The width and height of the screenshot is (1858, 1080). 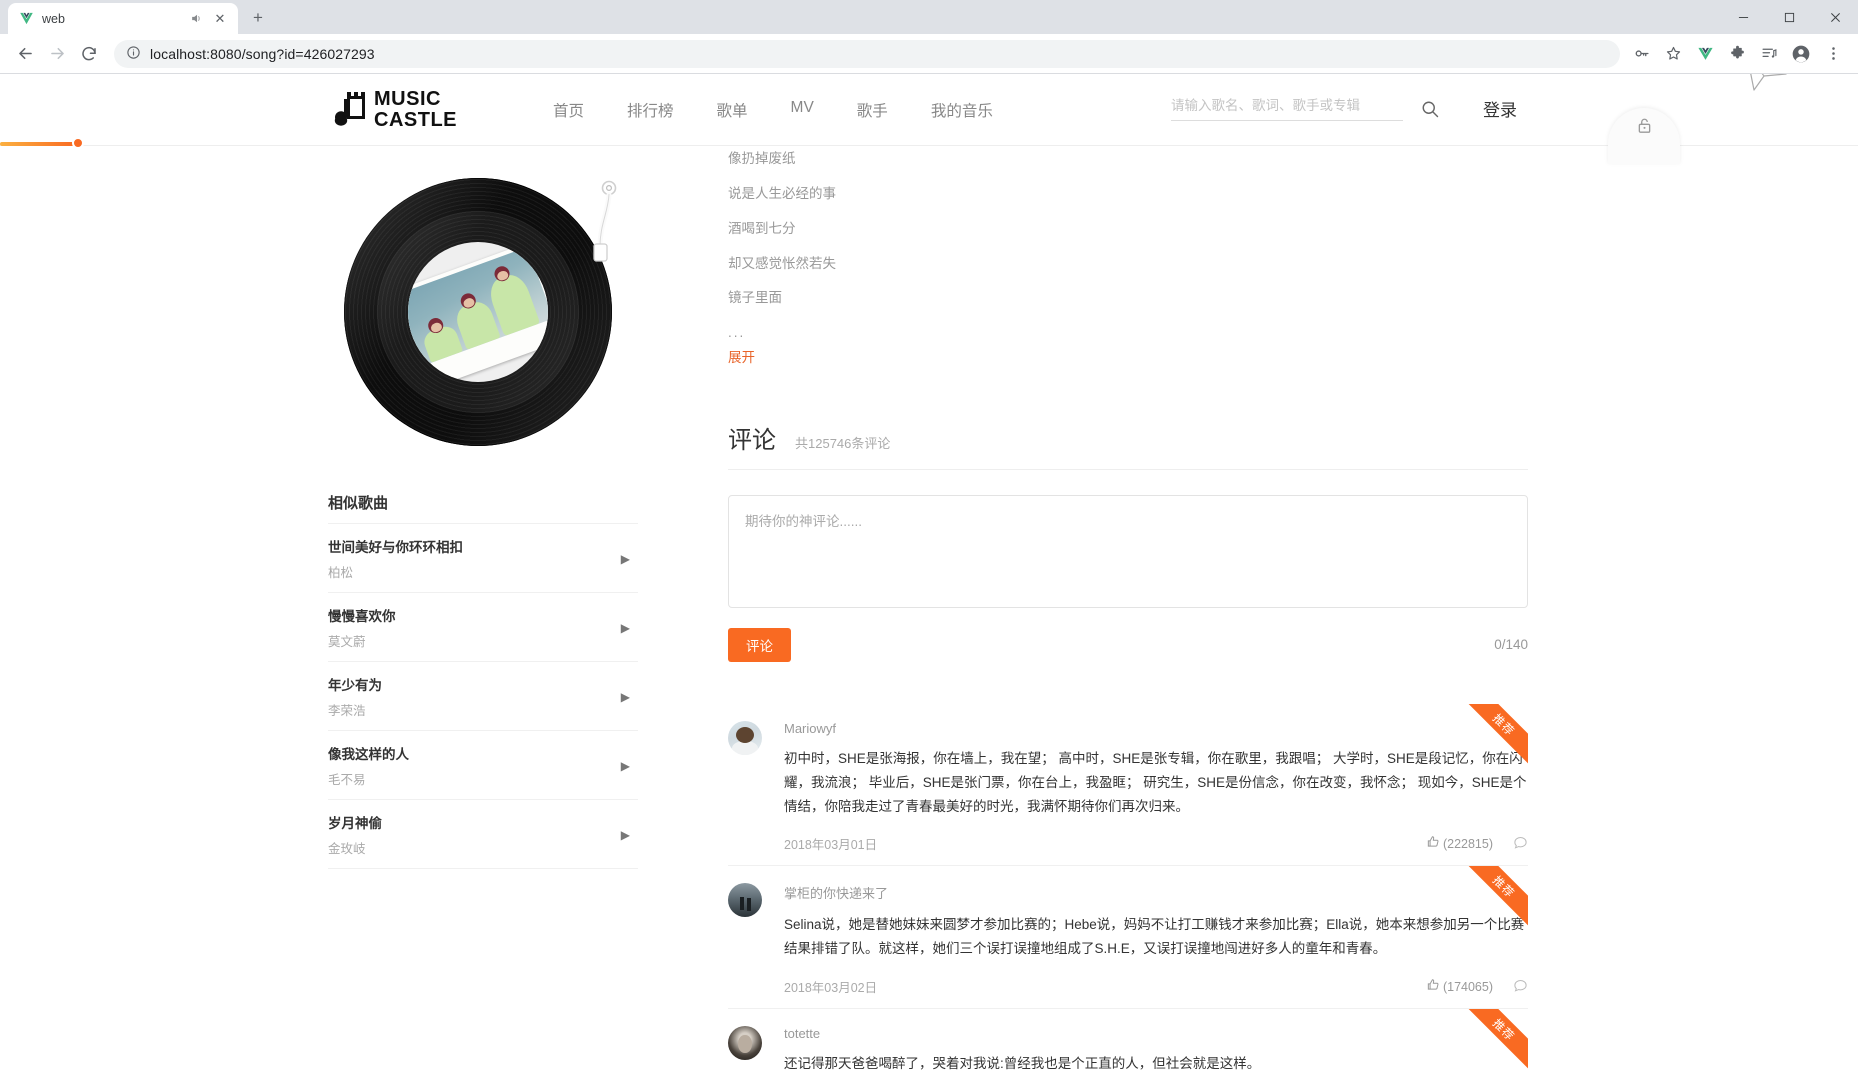 What do you see at coordinates (1768, 85) in the screenshot?
I see `back-to-top-button: Top` at bounding box center [1768, 85].